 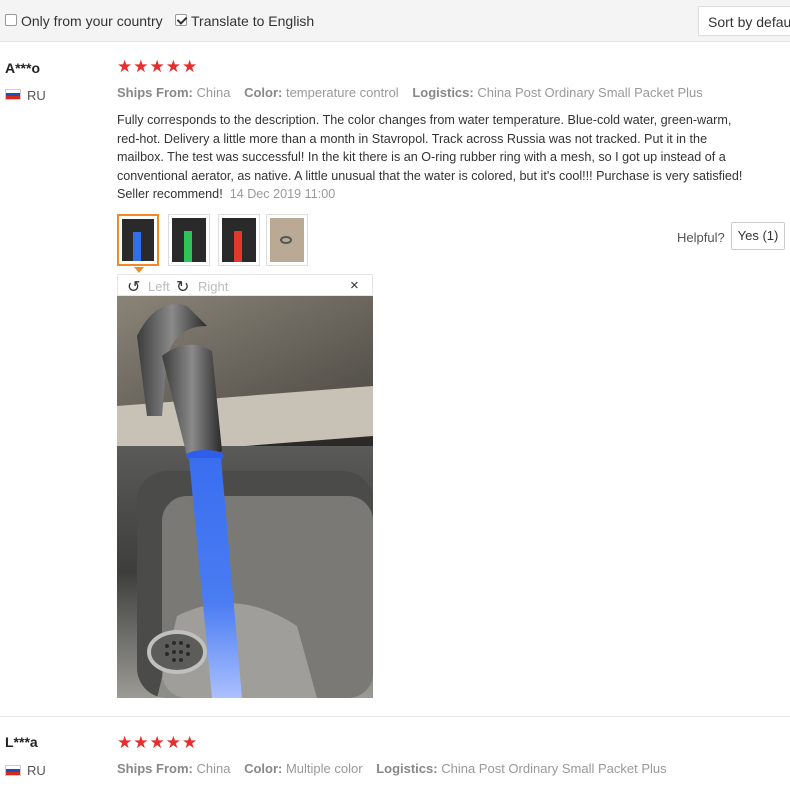 I want to click on image-viewer-toolbar: ↺ Left ↻ Right ×, so click(x=245, y=285).